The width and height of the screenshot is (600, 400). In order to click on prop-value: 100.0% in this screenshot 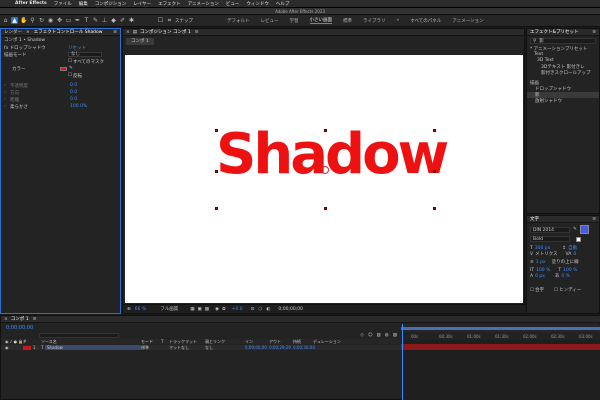, I will do `click(78, 106)`.